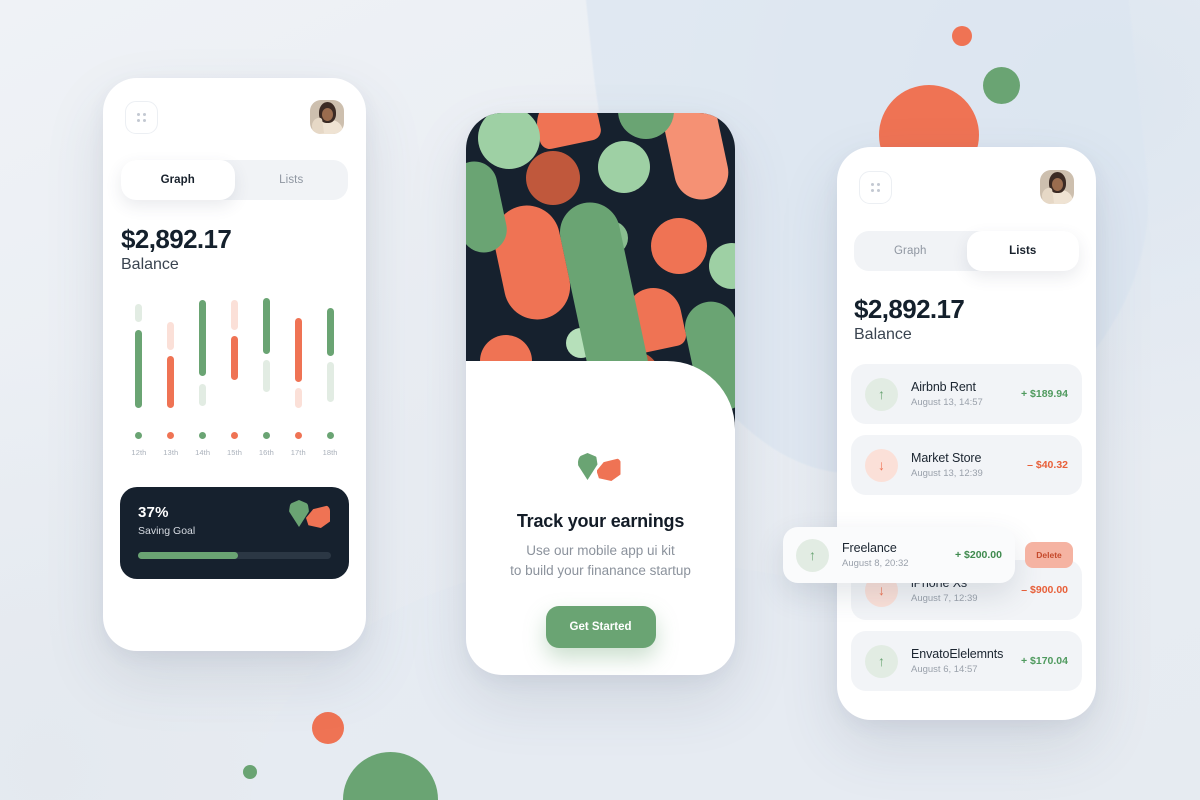  Describe the element at coordinates (608, 469) in the screenshot. I see `leaf-orange-icon` at that location.